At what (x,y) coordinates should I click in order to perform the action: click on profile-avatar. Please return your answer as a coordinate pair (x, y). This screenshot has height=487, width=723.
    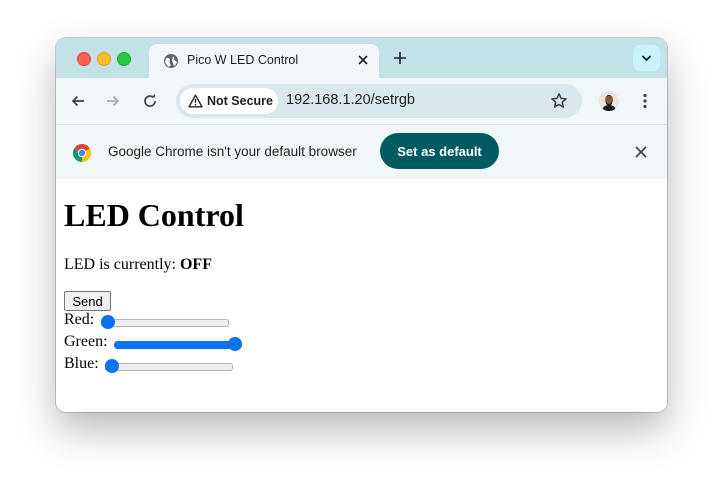
    Looking at the image, I should click on (609, 101).